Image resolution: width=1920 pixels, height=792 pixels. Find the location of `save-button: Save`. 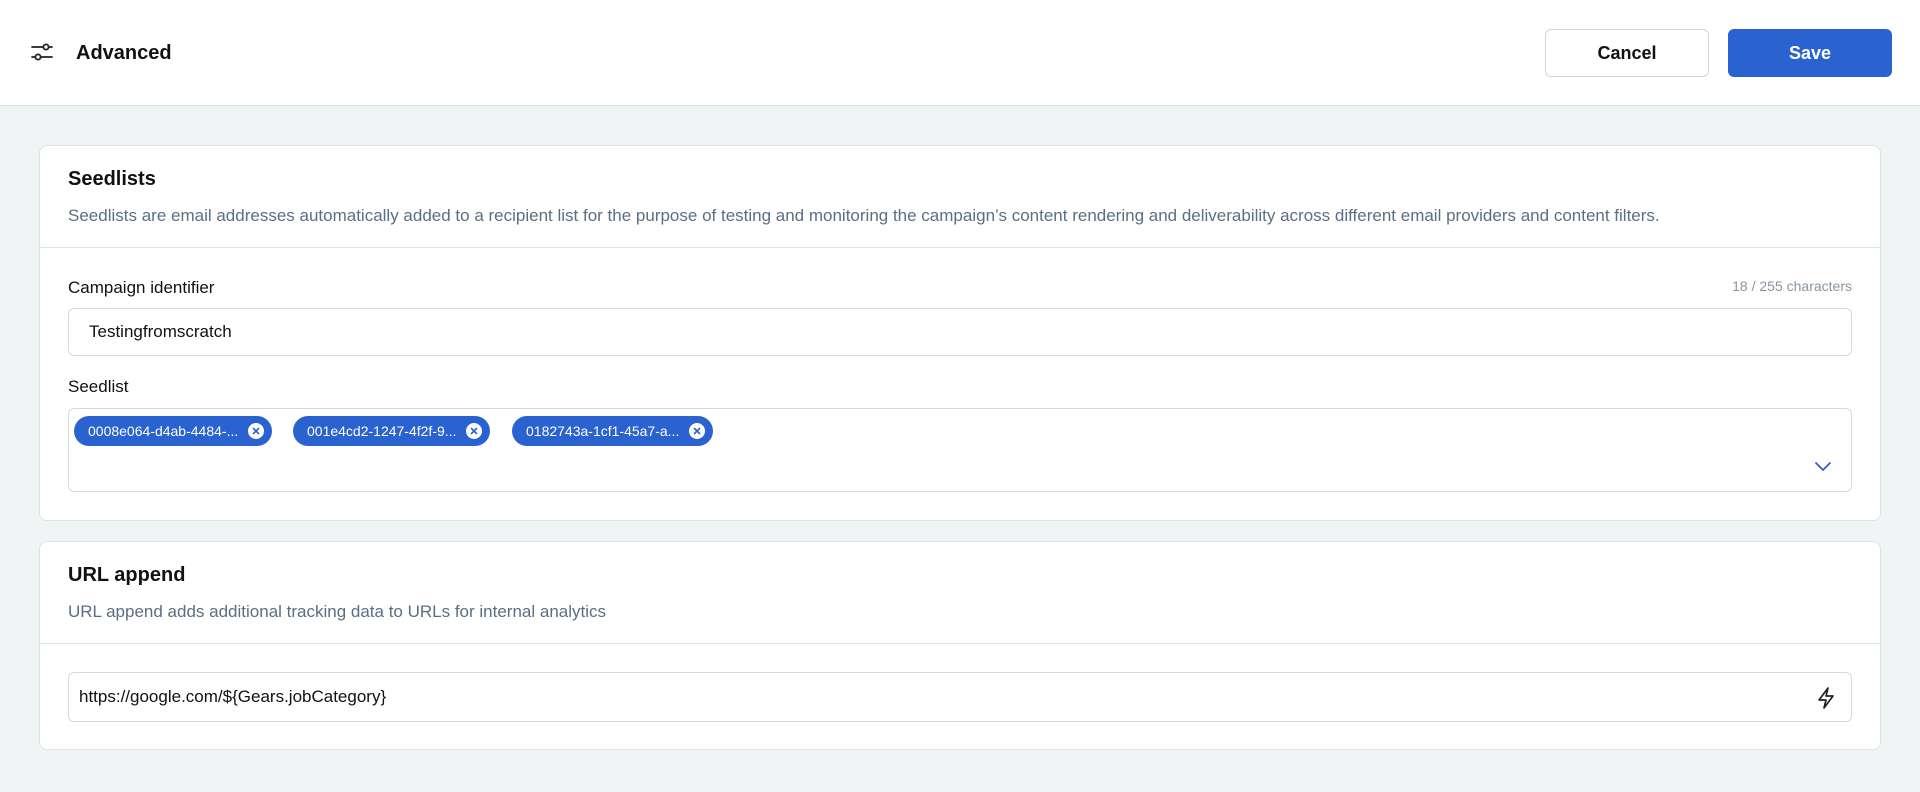

save-button: Save is located at coordinates (1810, 53).